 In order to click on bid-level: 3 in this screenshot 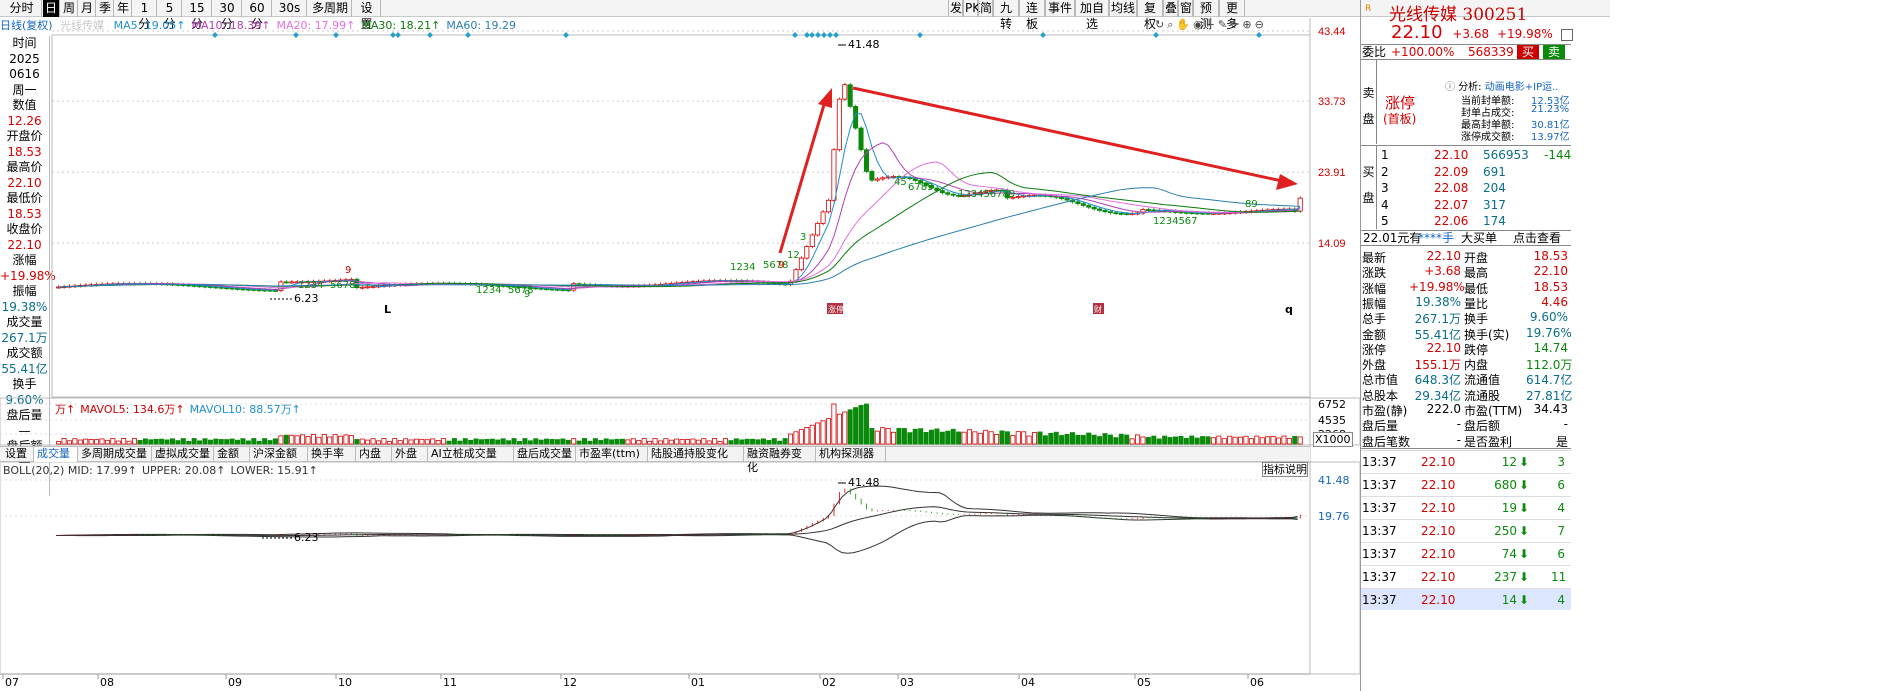, I will do `click(1385, 188)`.